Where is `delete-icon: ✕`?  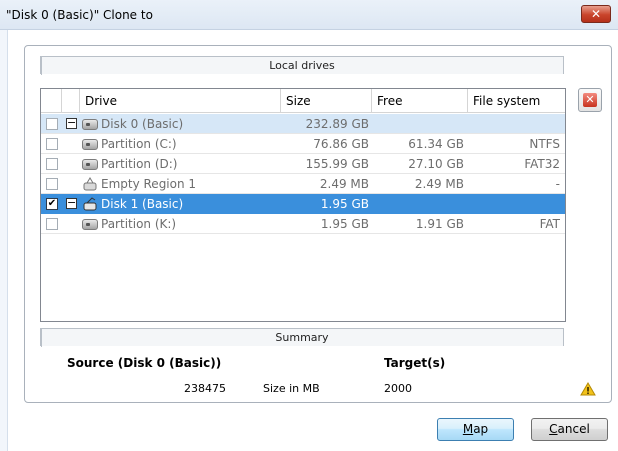
delete-icon: ✕ is located at coordinates (590, 100).